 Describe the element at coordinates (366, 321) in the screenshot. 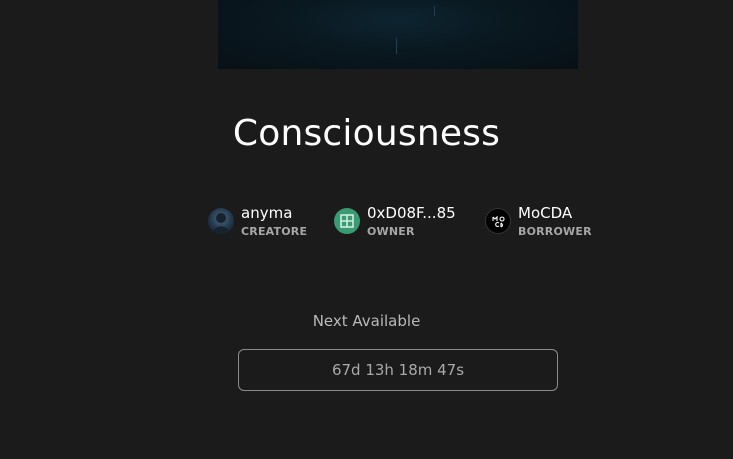

I see `next-available-label: Next Available` at that location.